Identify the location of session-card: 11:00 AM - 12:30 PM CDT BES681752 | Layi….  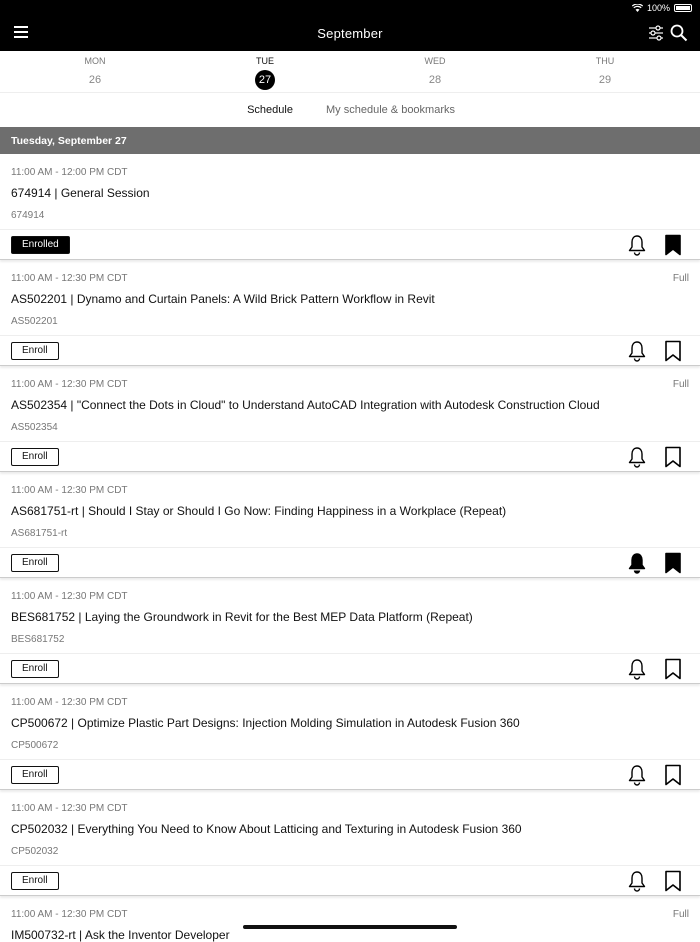
(350, 631).